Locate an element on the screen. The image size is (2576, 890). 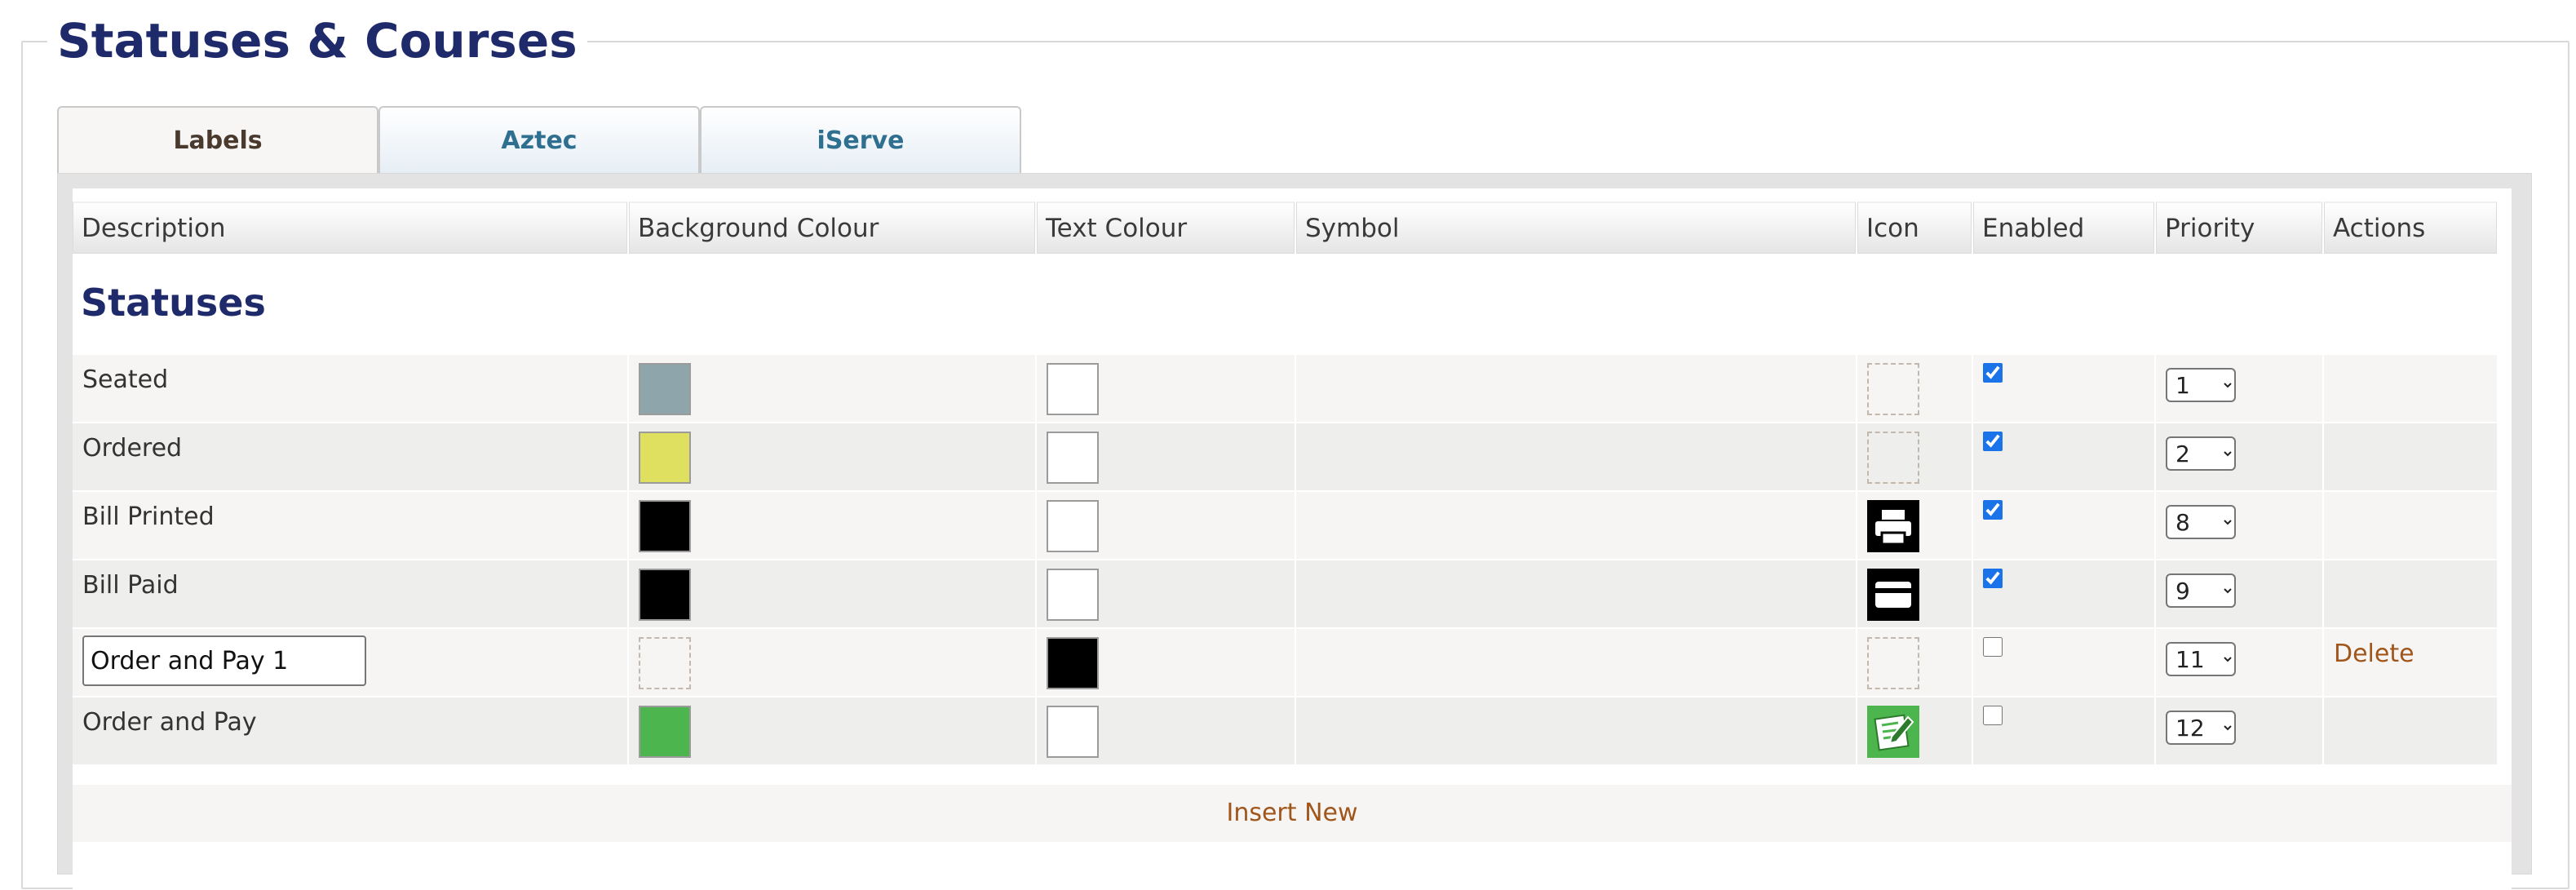
header-actions: Actions is located at coordinates (2410, 227).